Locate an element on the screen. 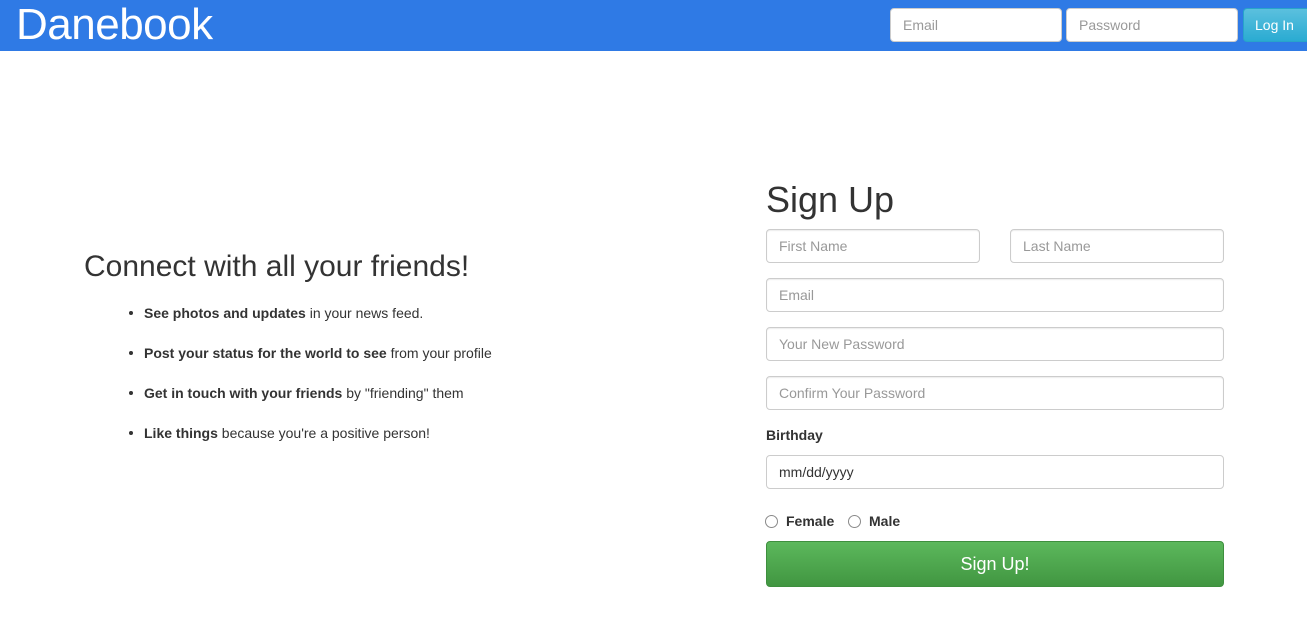  promo-title: Connect with all your friends! is located at coordinates (277, 266).